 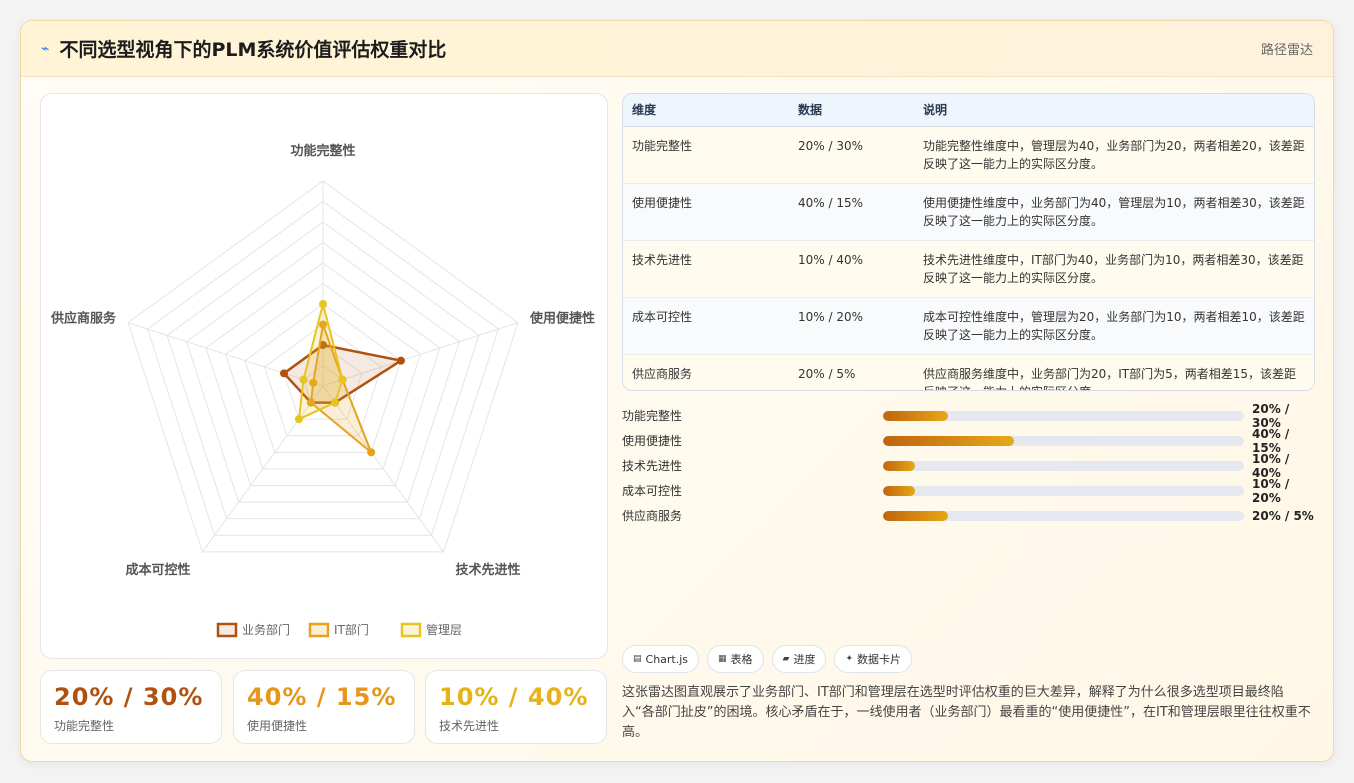 I want to click on tag-chartjs: ▤ Chart.js, so click(x=661, y=659).